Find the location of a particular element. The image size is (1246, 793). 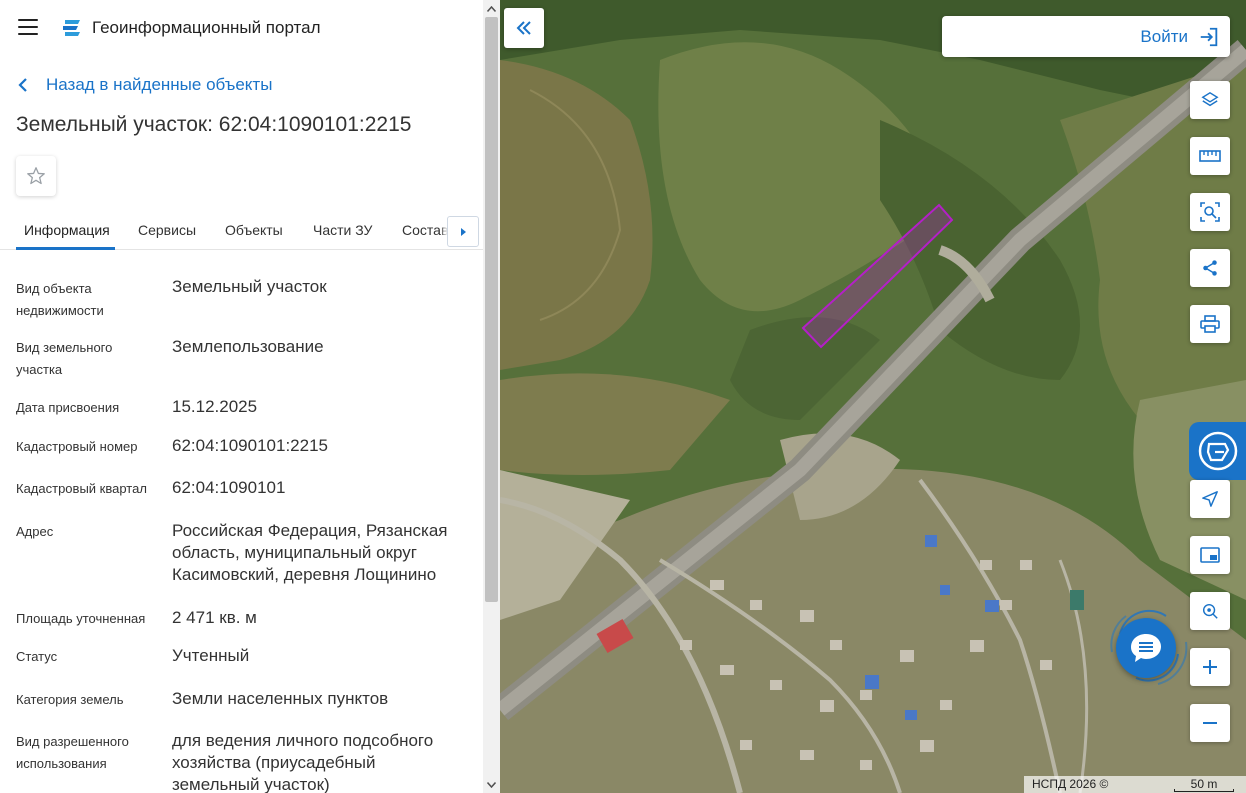

active-tab-indicator is located at coordinates (65, 248).